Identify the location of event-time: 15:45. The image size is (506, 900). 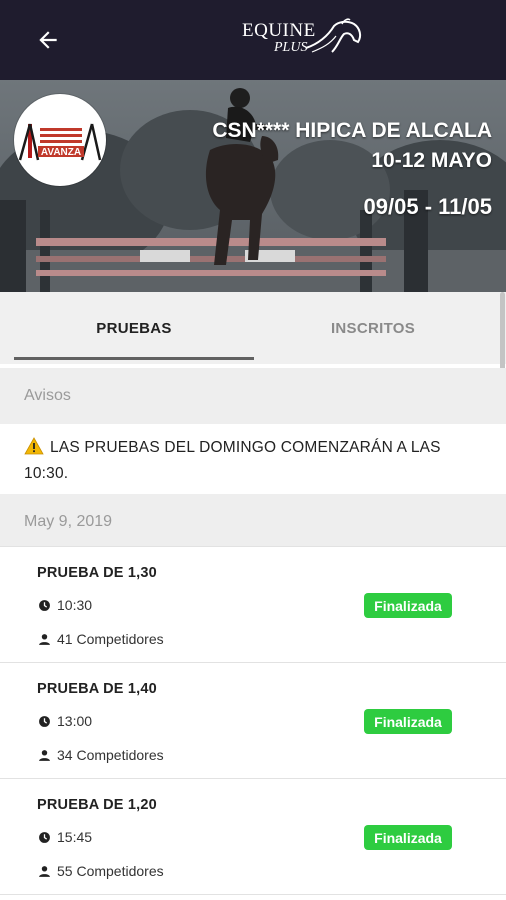
(64, 837).